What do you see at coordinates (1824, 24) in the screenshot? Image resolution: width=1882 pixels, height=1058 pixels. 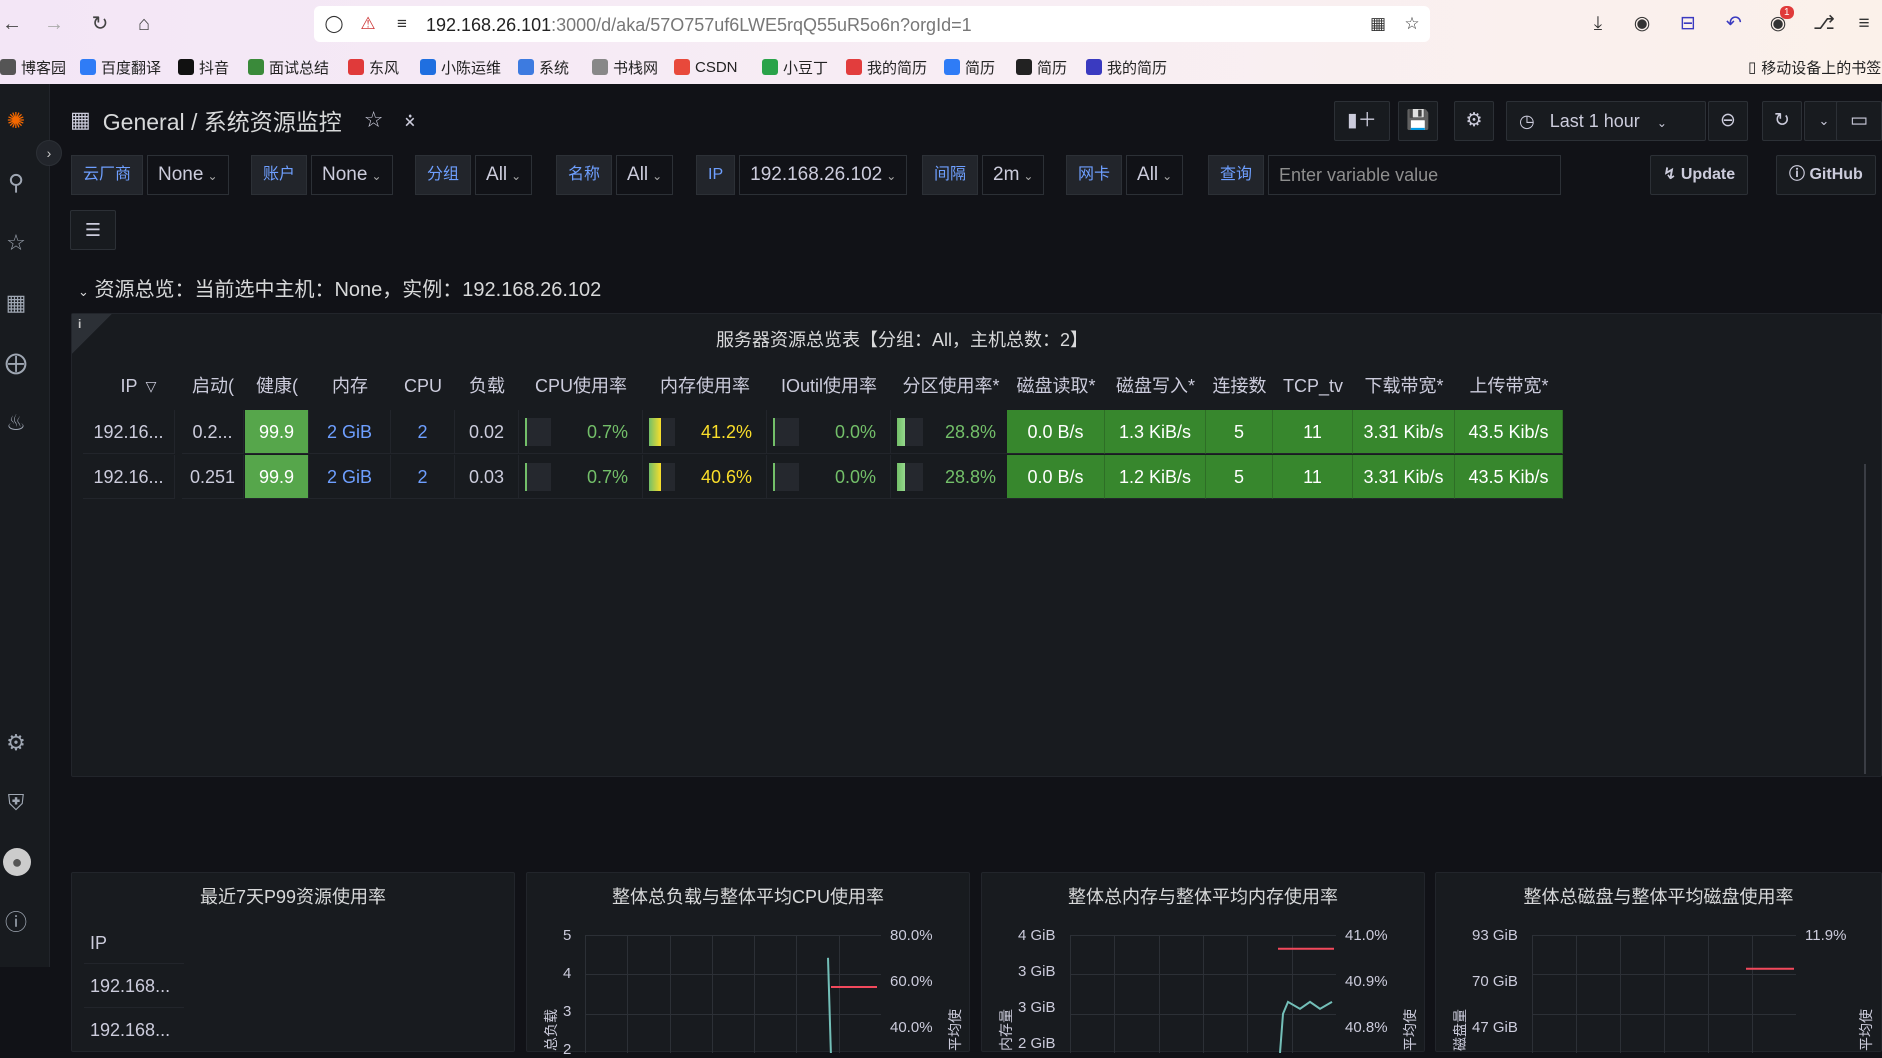 I see `extensions-icon: ⎇` at bounding box center [1824, 24].